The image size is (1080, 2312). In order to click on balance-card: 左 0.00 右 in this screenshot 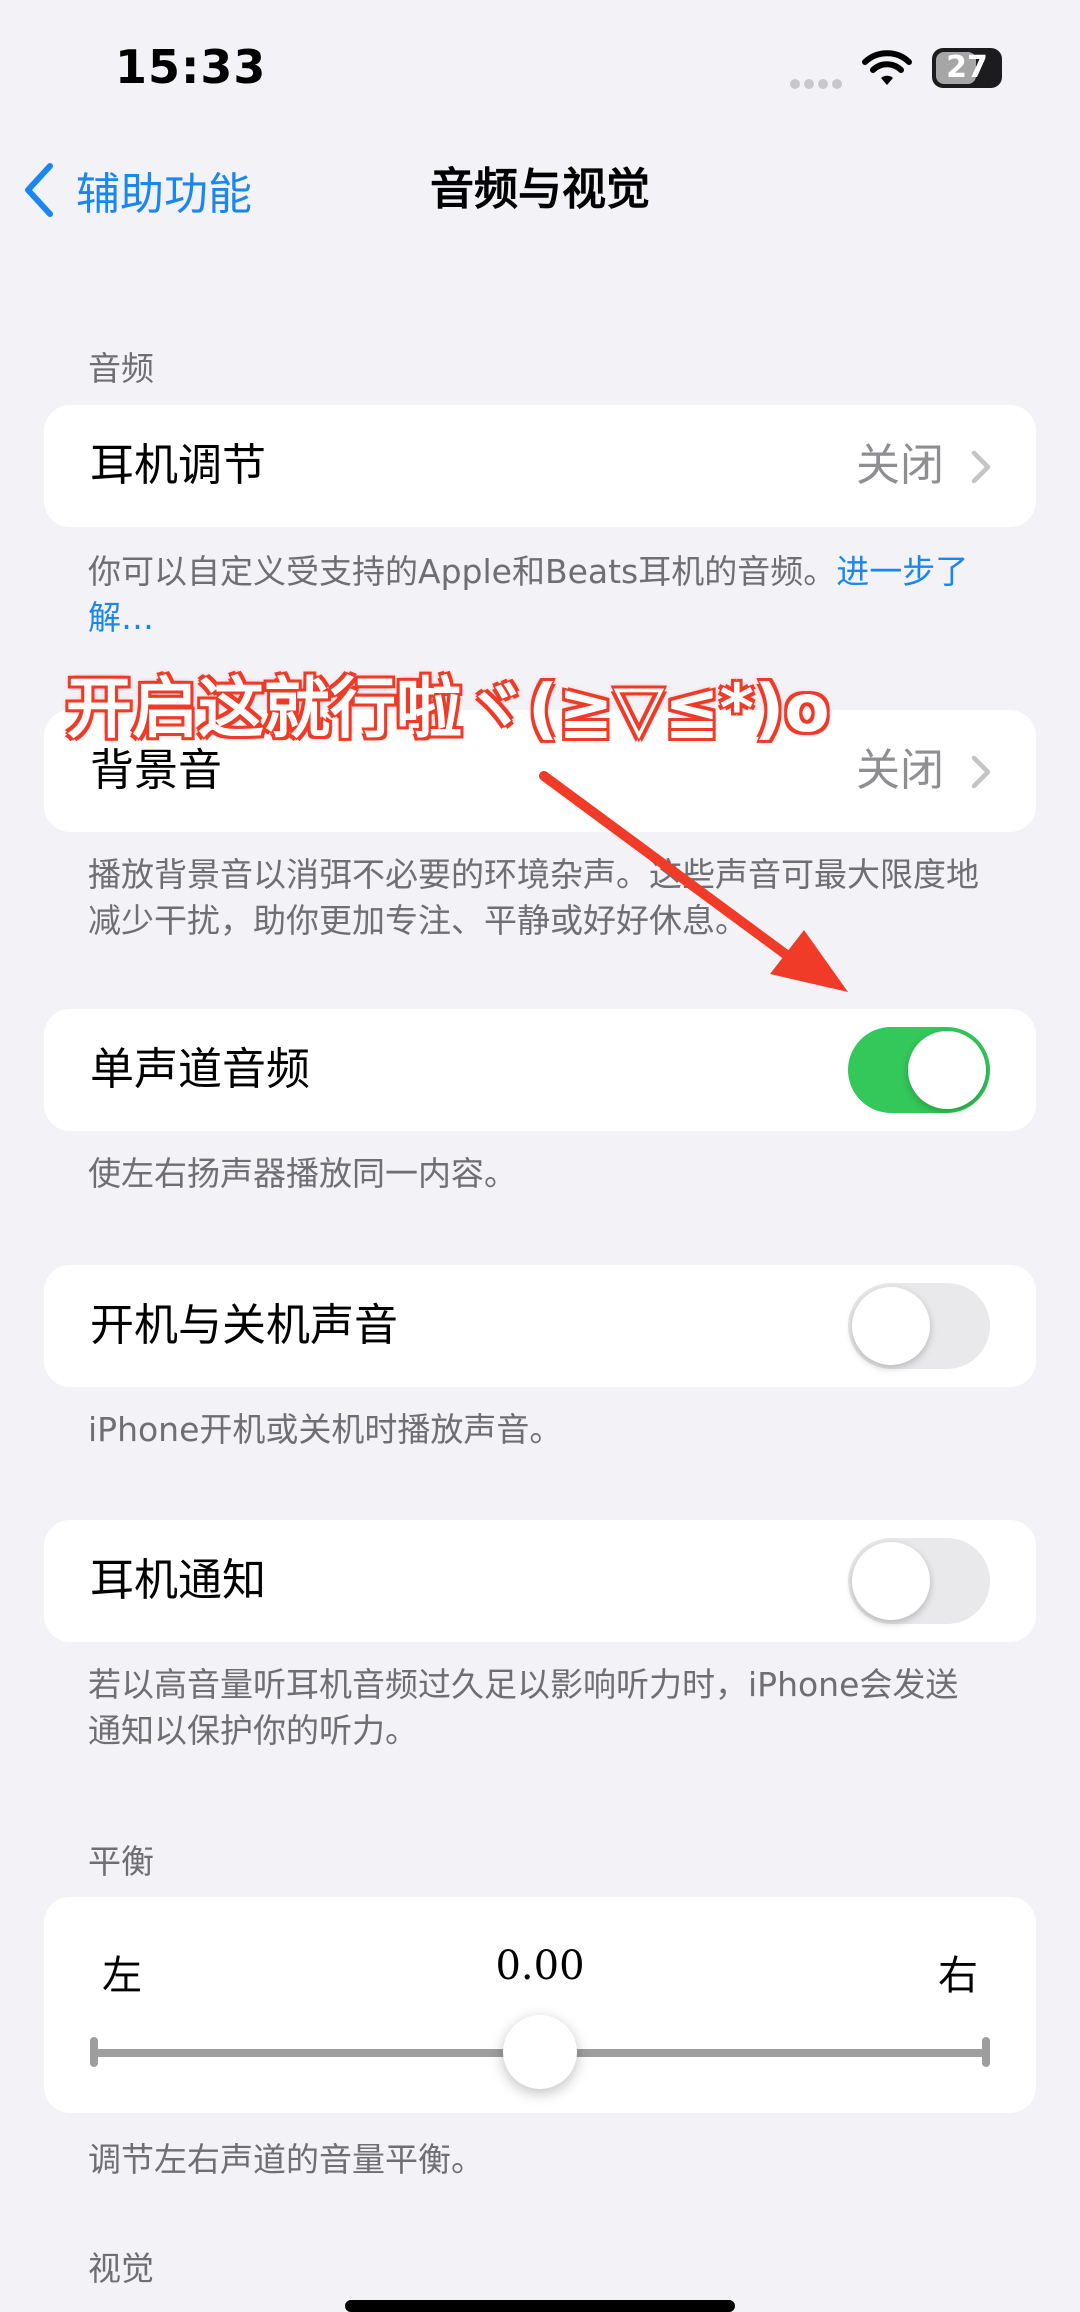, I will do `click(540, 2005)`.